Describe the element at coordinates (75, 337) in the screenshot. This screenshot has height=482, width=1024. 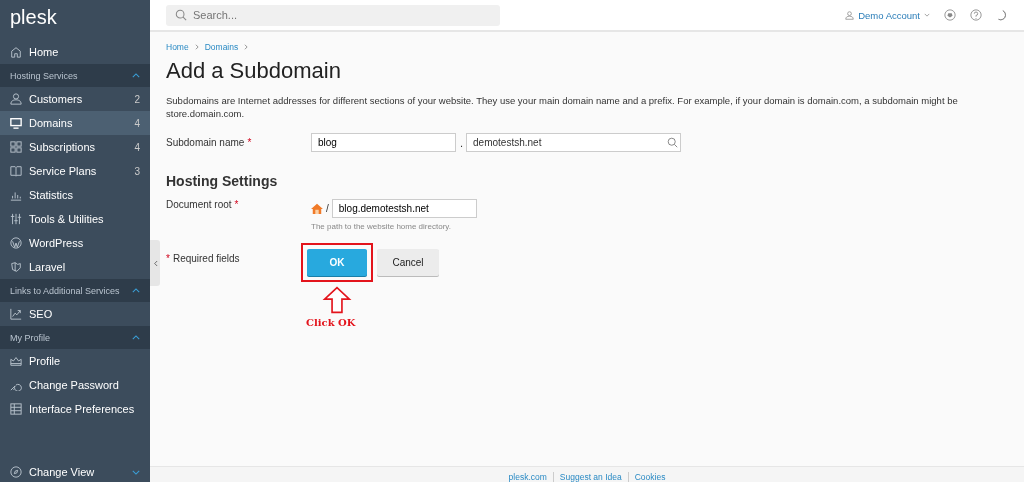
I see `sidebar-section-header: My Profile` at that location.